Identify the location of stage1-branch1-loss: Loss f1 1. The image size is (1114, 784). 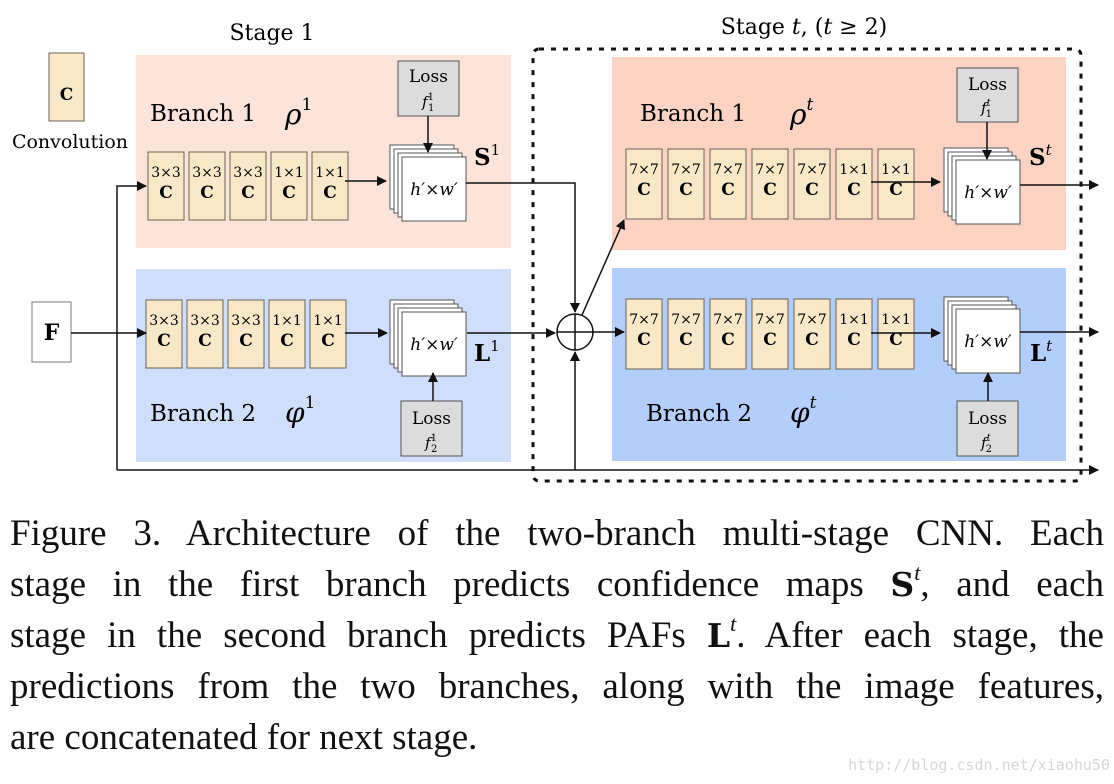
(428, 88).